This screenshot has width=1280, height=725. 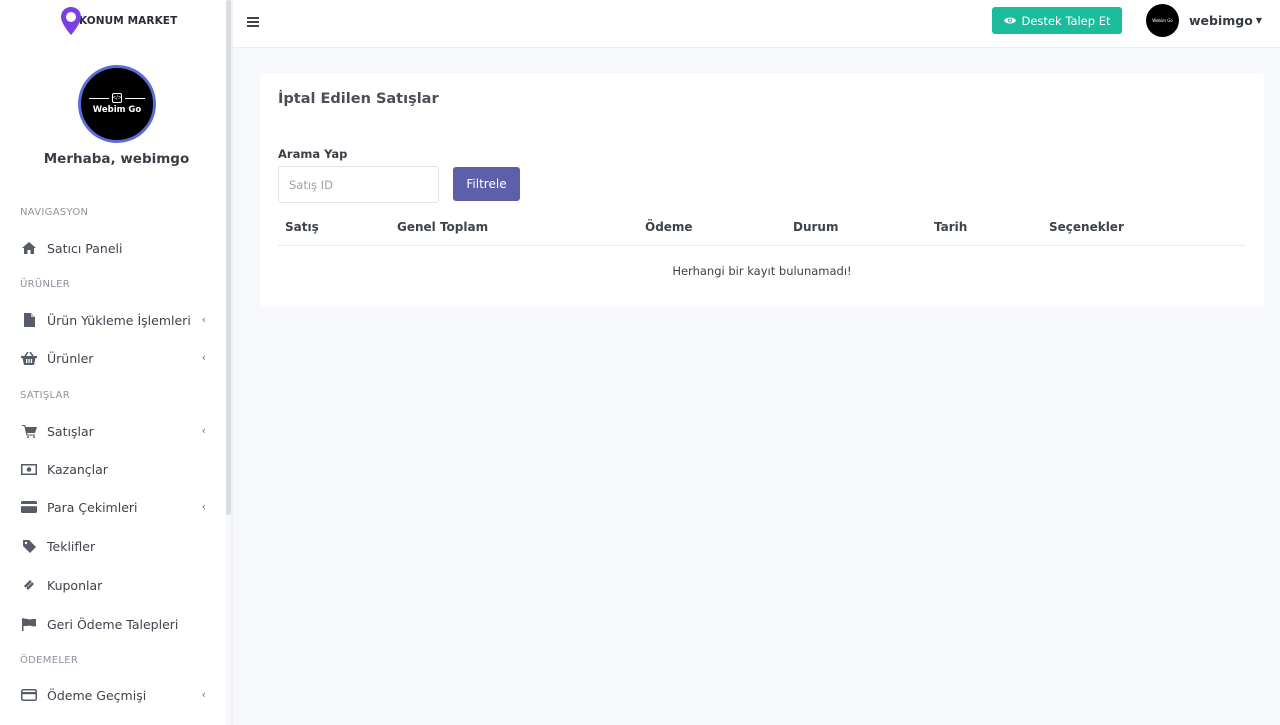 I want to click on money-icon, so click(x=29, y=469).